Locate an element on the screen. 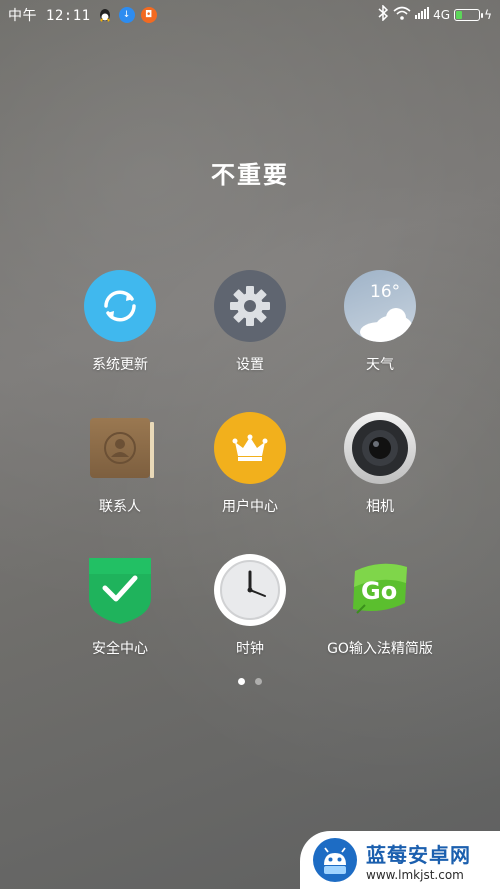 Image resolution: width=500 pixels, height=889 pixels. app-label: 设置 is located at coordinates (250, 365).